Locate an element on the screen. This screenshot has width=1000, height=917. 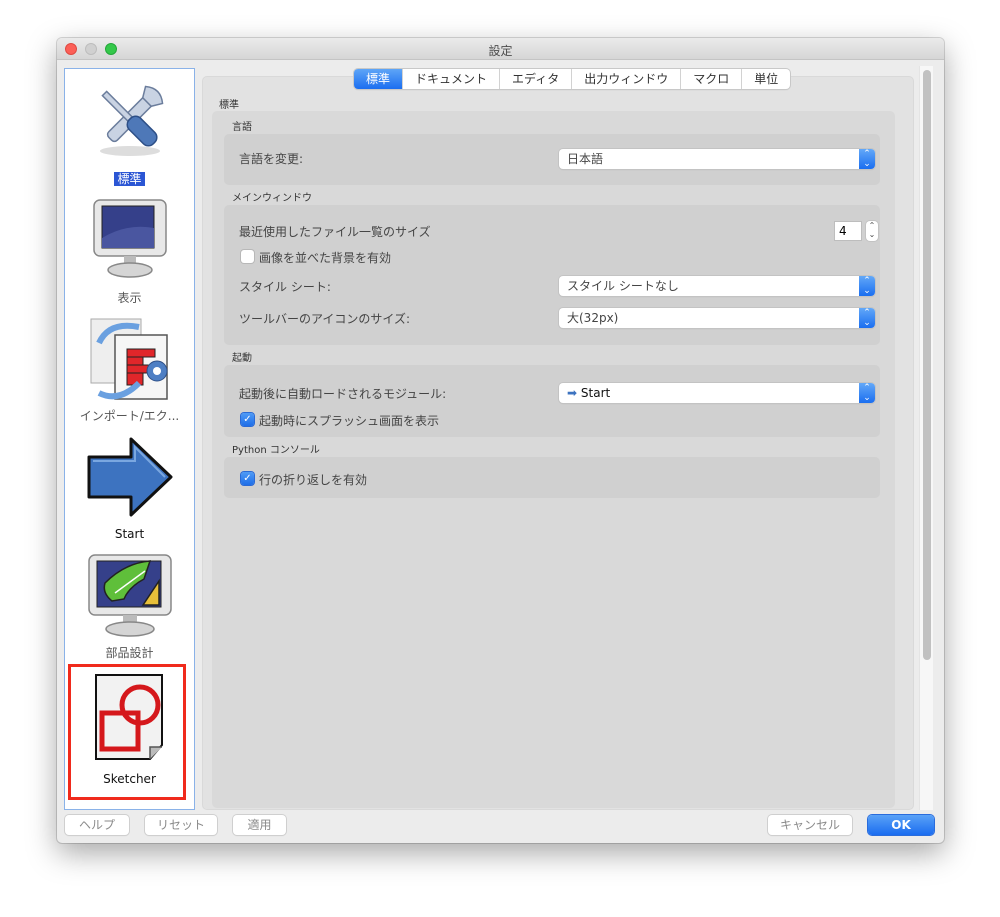
tab-bar: 標準 ドキュメント エディタ 出力ウィンドウ マクロ 単位 is located at coordinates (572, 79).